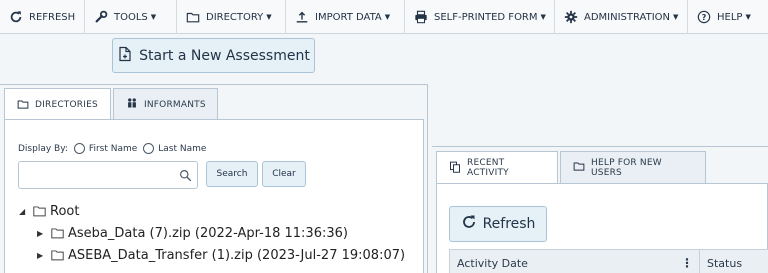 This screenshot has height=273, width=768. I want to click on clear-button: Clear, so click(284, 174).